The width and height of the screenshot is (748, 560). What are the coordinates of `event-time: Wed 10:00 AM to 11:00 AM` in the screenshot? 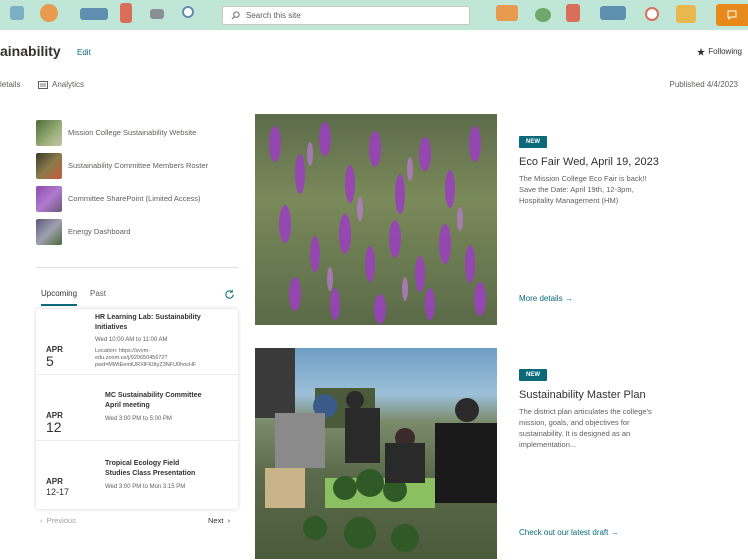 It's located at (131, 340).